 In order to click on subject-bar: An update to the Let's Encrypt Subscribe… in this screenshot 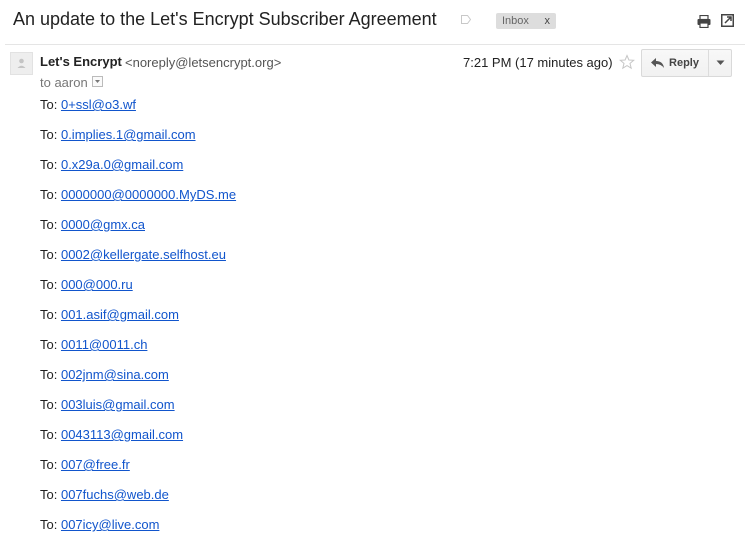, I will do `click(375, 21)`.